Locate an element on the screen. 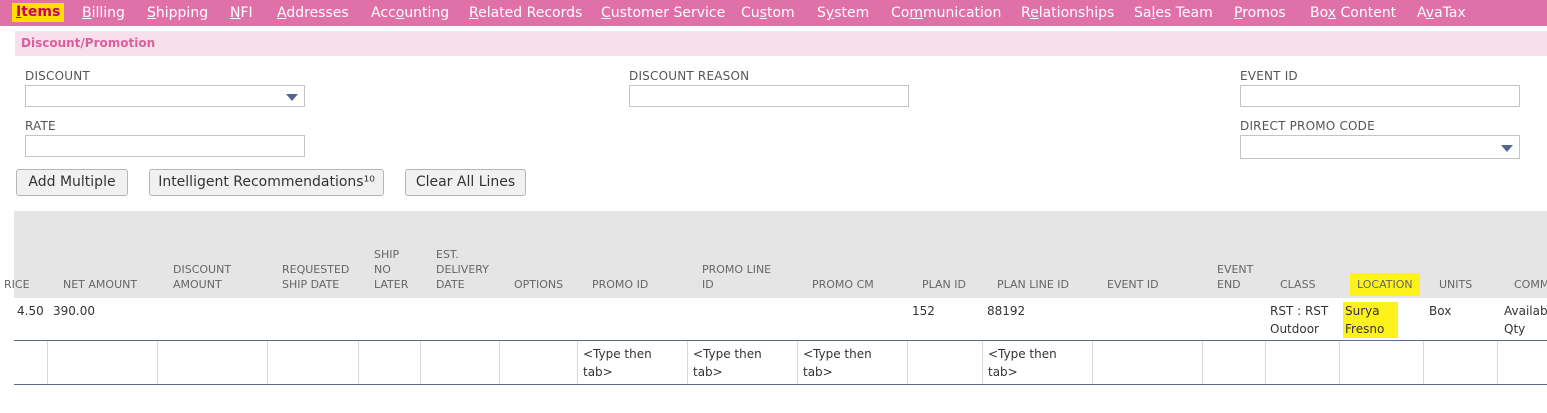 The image size is (1547, 413). tab-box-content: Box Content is located at coordinates (1353, 13).